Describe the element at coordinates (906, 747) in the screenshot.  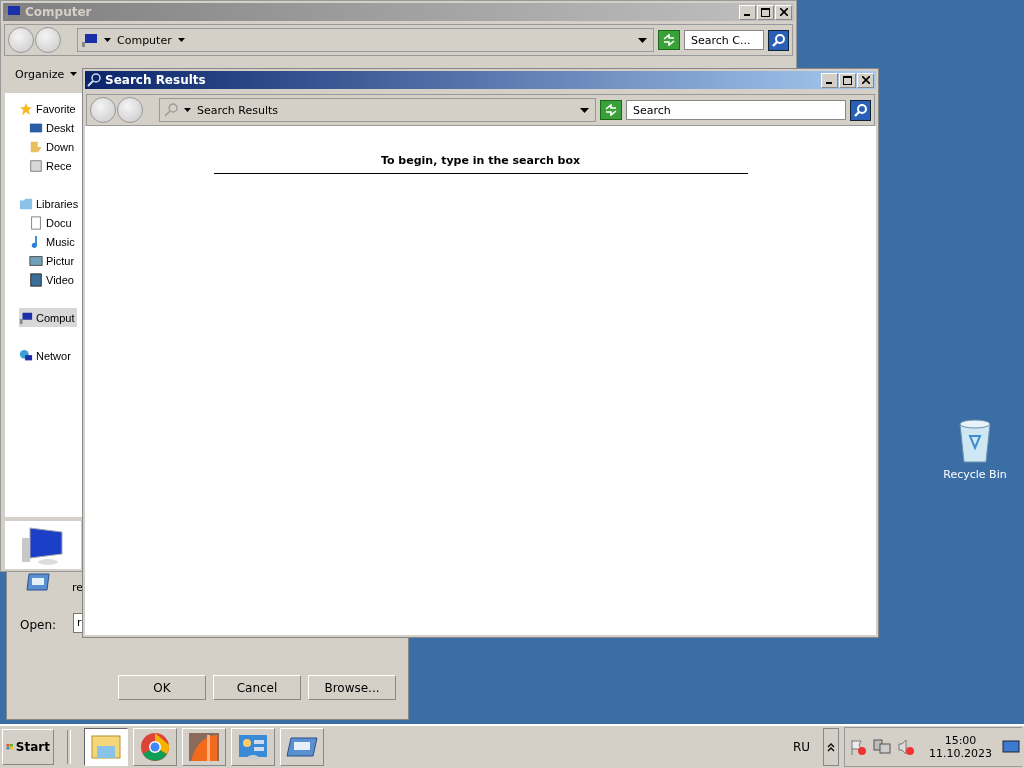
I see `speaker-muted-icon` at that location.